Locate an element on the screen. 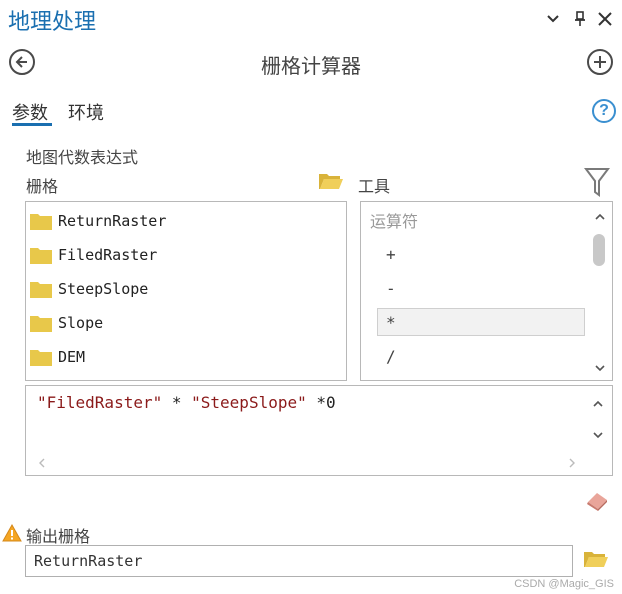 The width and height of the screenshot is (622, 594). raster-item-slope: Slope is located at coordinates (195, 323).